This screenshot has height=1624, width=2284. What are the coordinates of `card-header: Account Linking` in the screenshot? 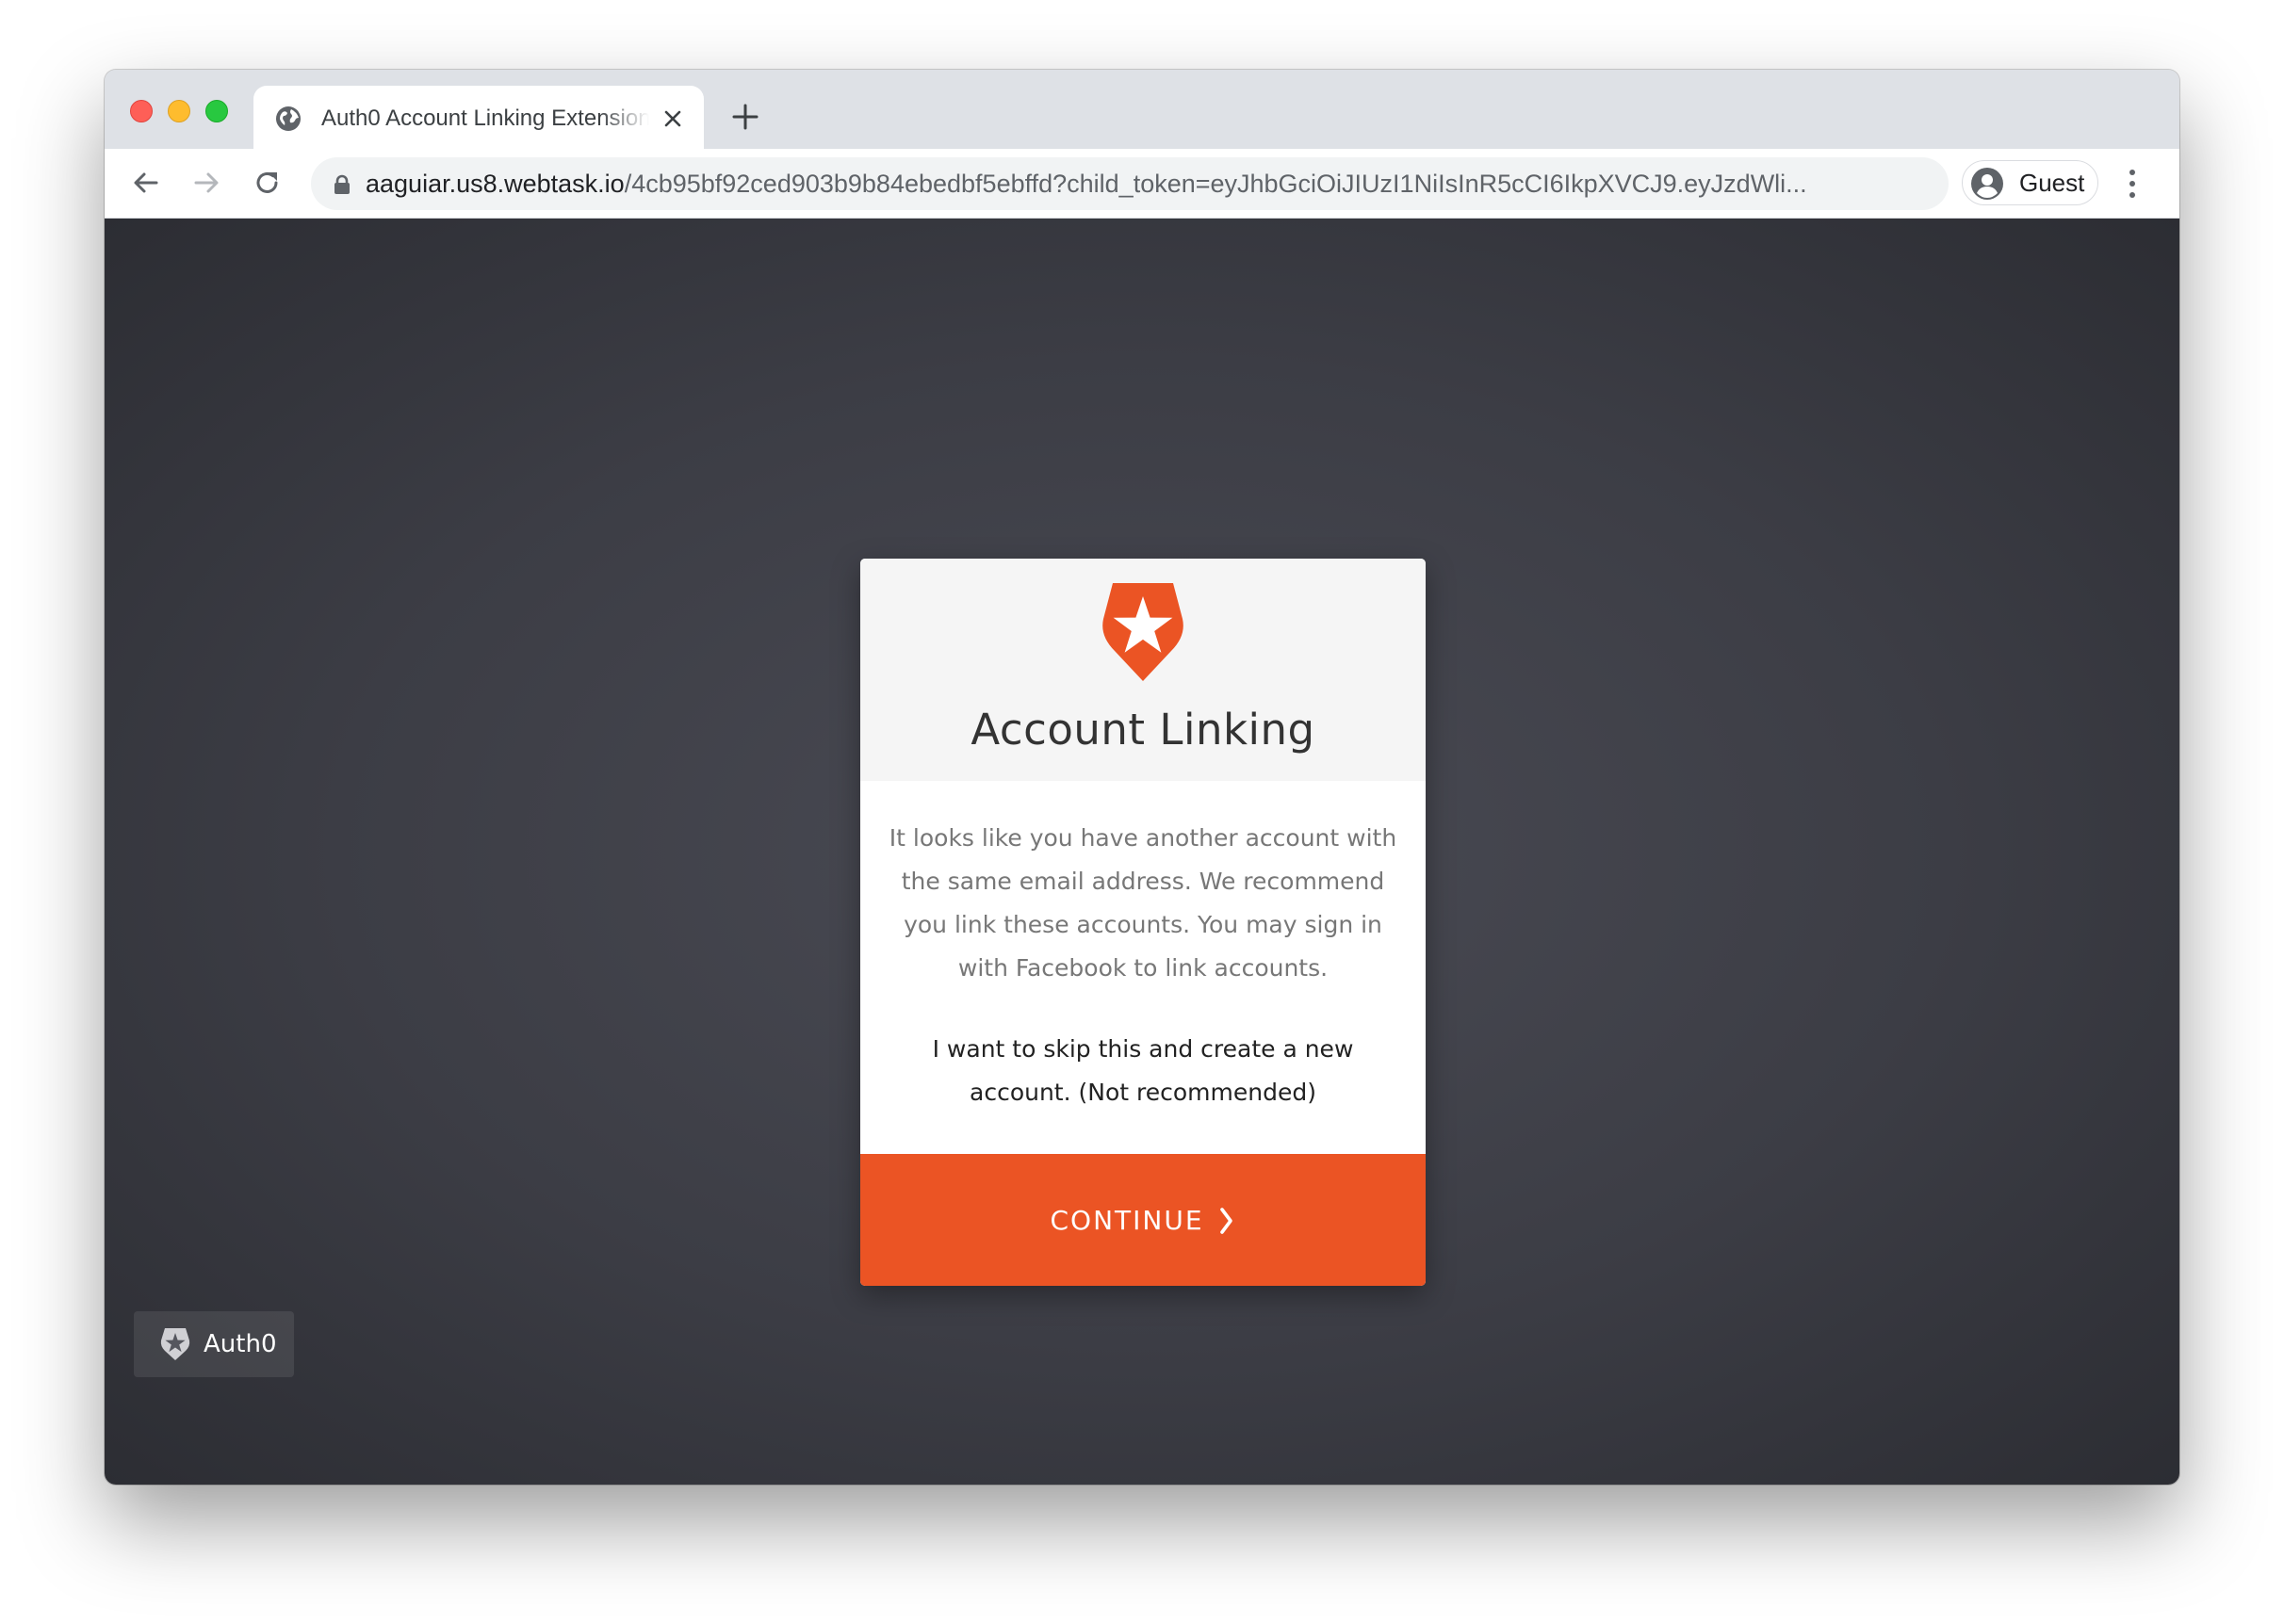 It's located at (1143, 670).